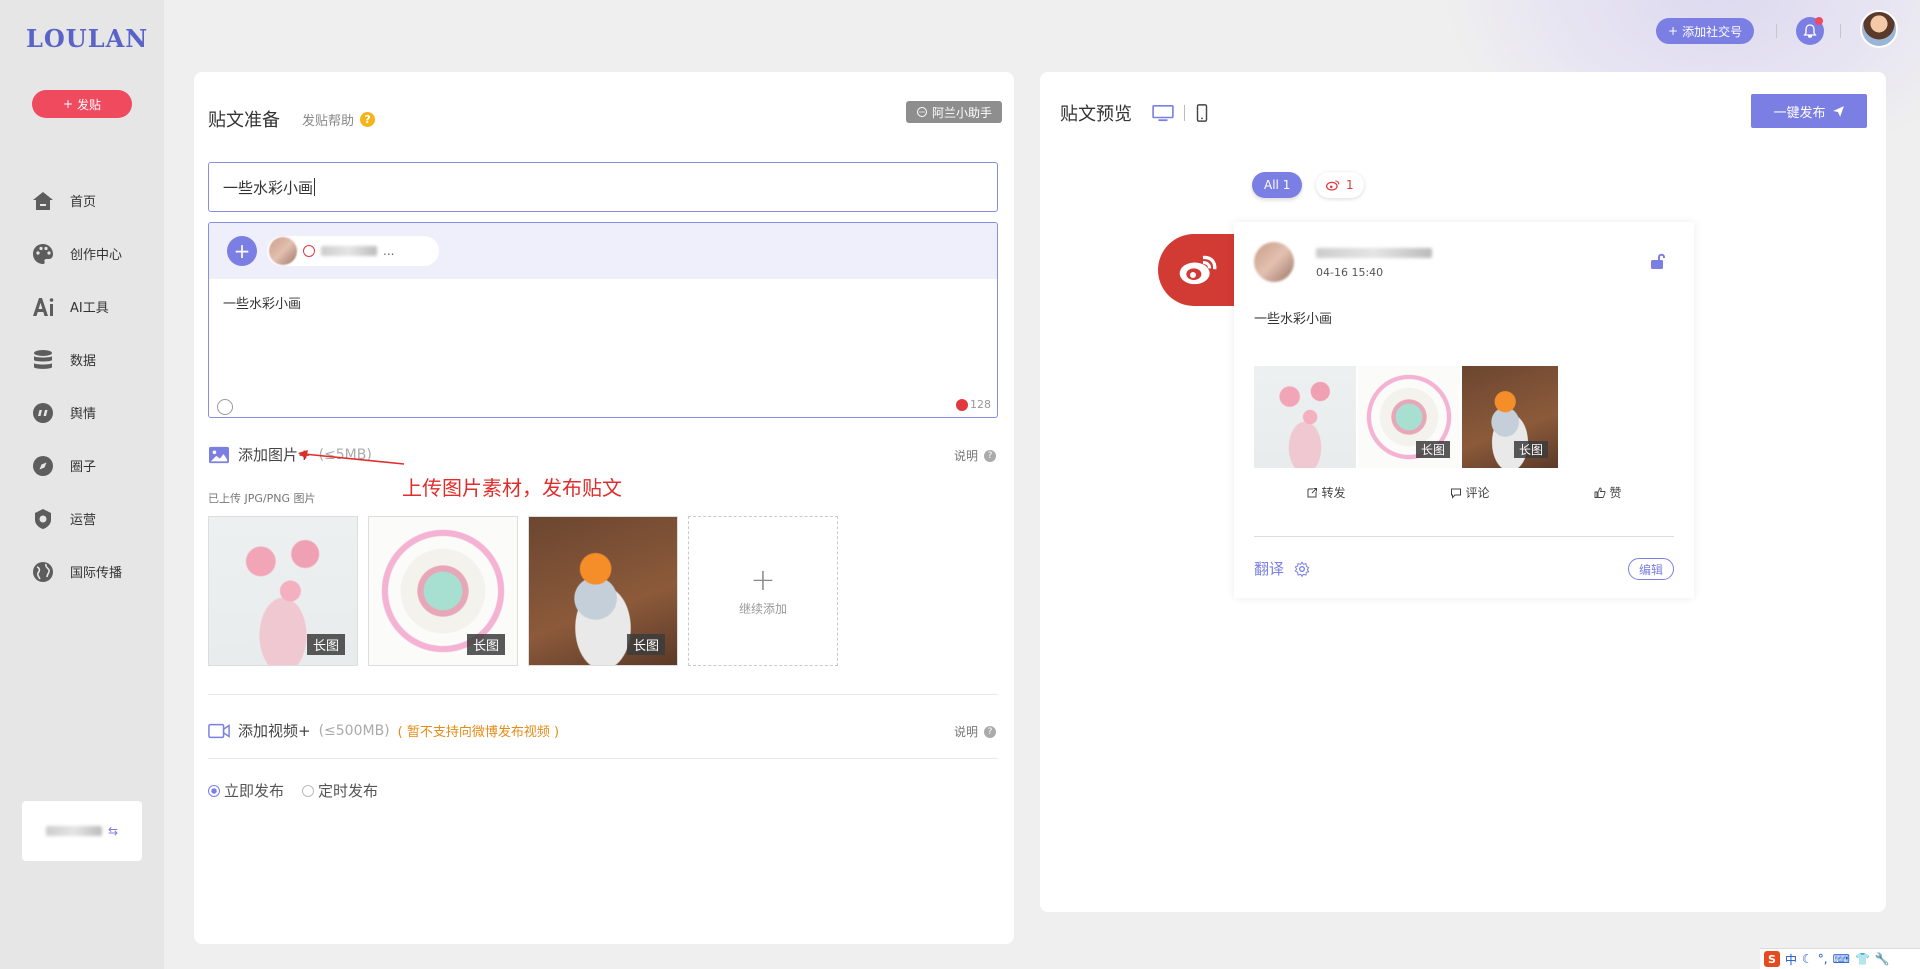 This screenshot has width=1920, height=969. Describe the element at coordinates (383, 730) in the screenshot. I see `add-video-row: 添加视频+ (≤500MB) ( 暂不支持向微博发布视频 )` at that location.